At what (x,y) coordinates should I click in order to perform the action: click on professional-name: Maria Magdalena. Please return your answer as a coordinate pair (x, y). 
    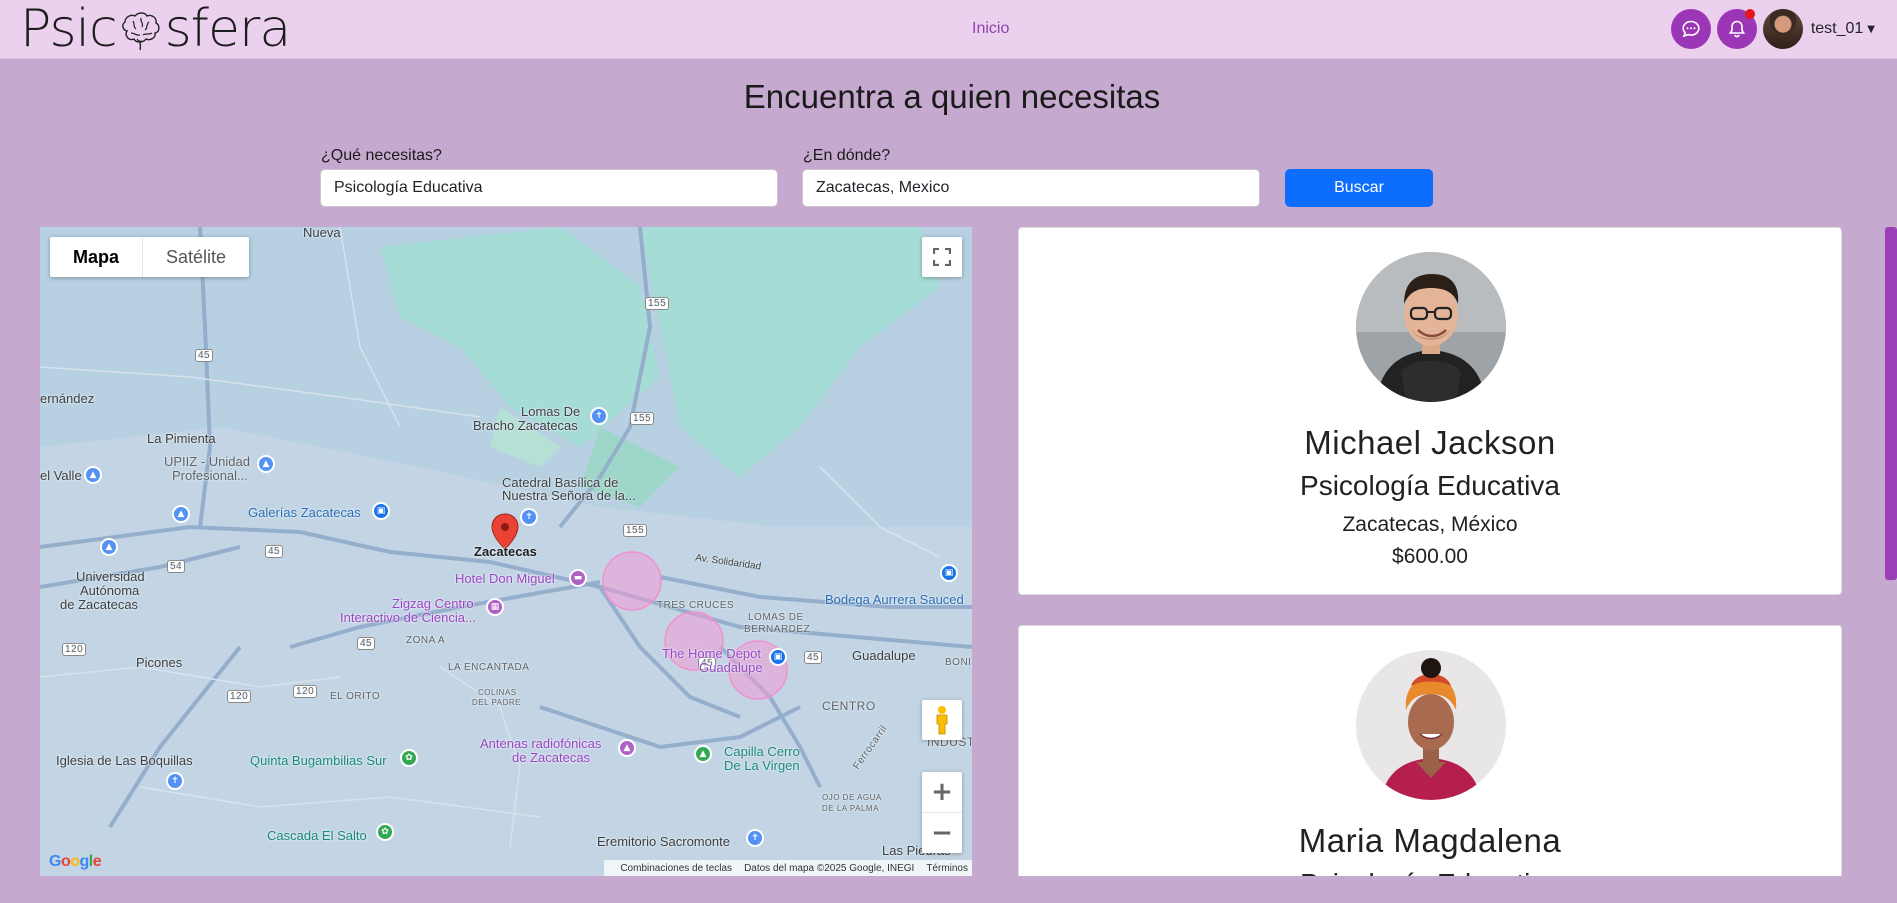
    Looking at the image, I should click on (1430, 841).